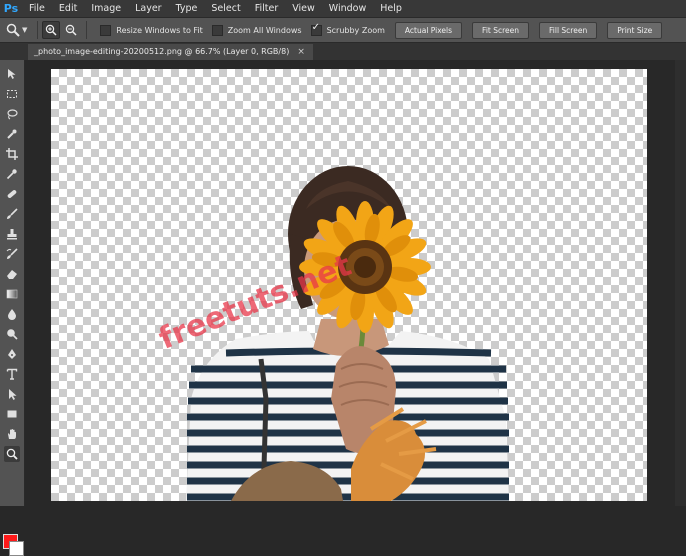 This screenshot has width=686, height=556. Describe the element at coordinates (347, 8) in the screenshot. I see `menu-window: Window` at that location.